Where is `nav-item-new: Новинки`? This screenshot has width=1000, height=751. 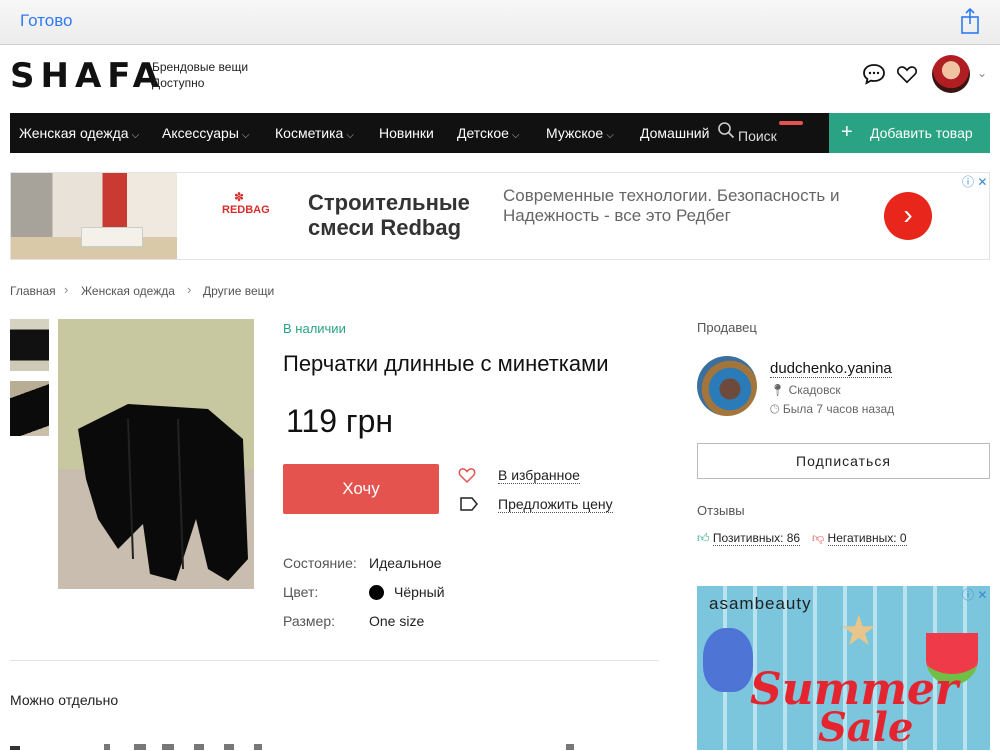
nav-item-new: Новинки is located at coordinates (406, 133).